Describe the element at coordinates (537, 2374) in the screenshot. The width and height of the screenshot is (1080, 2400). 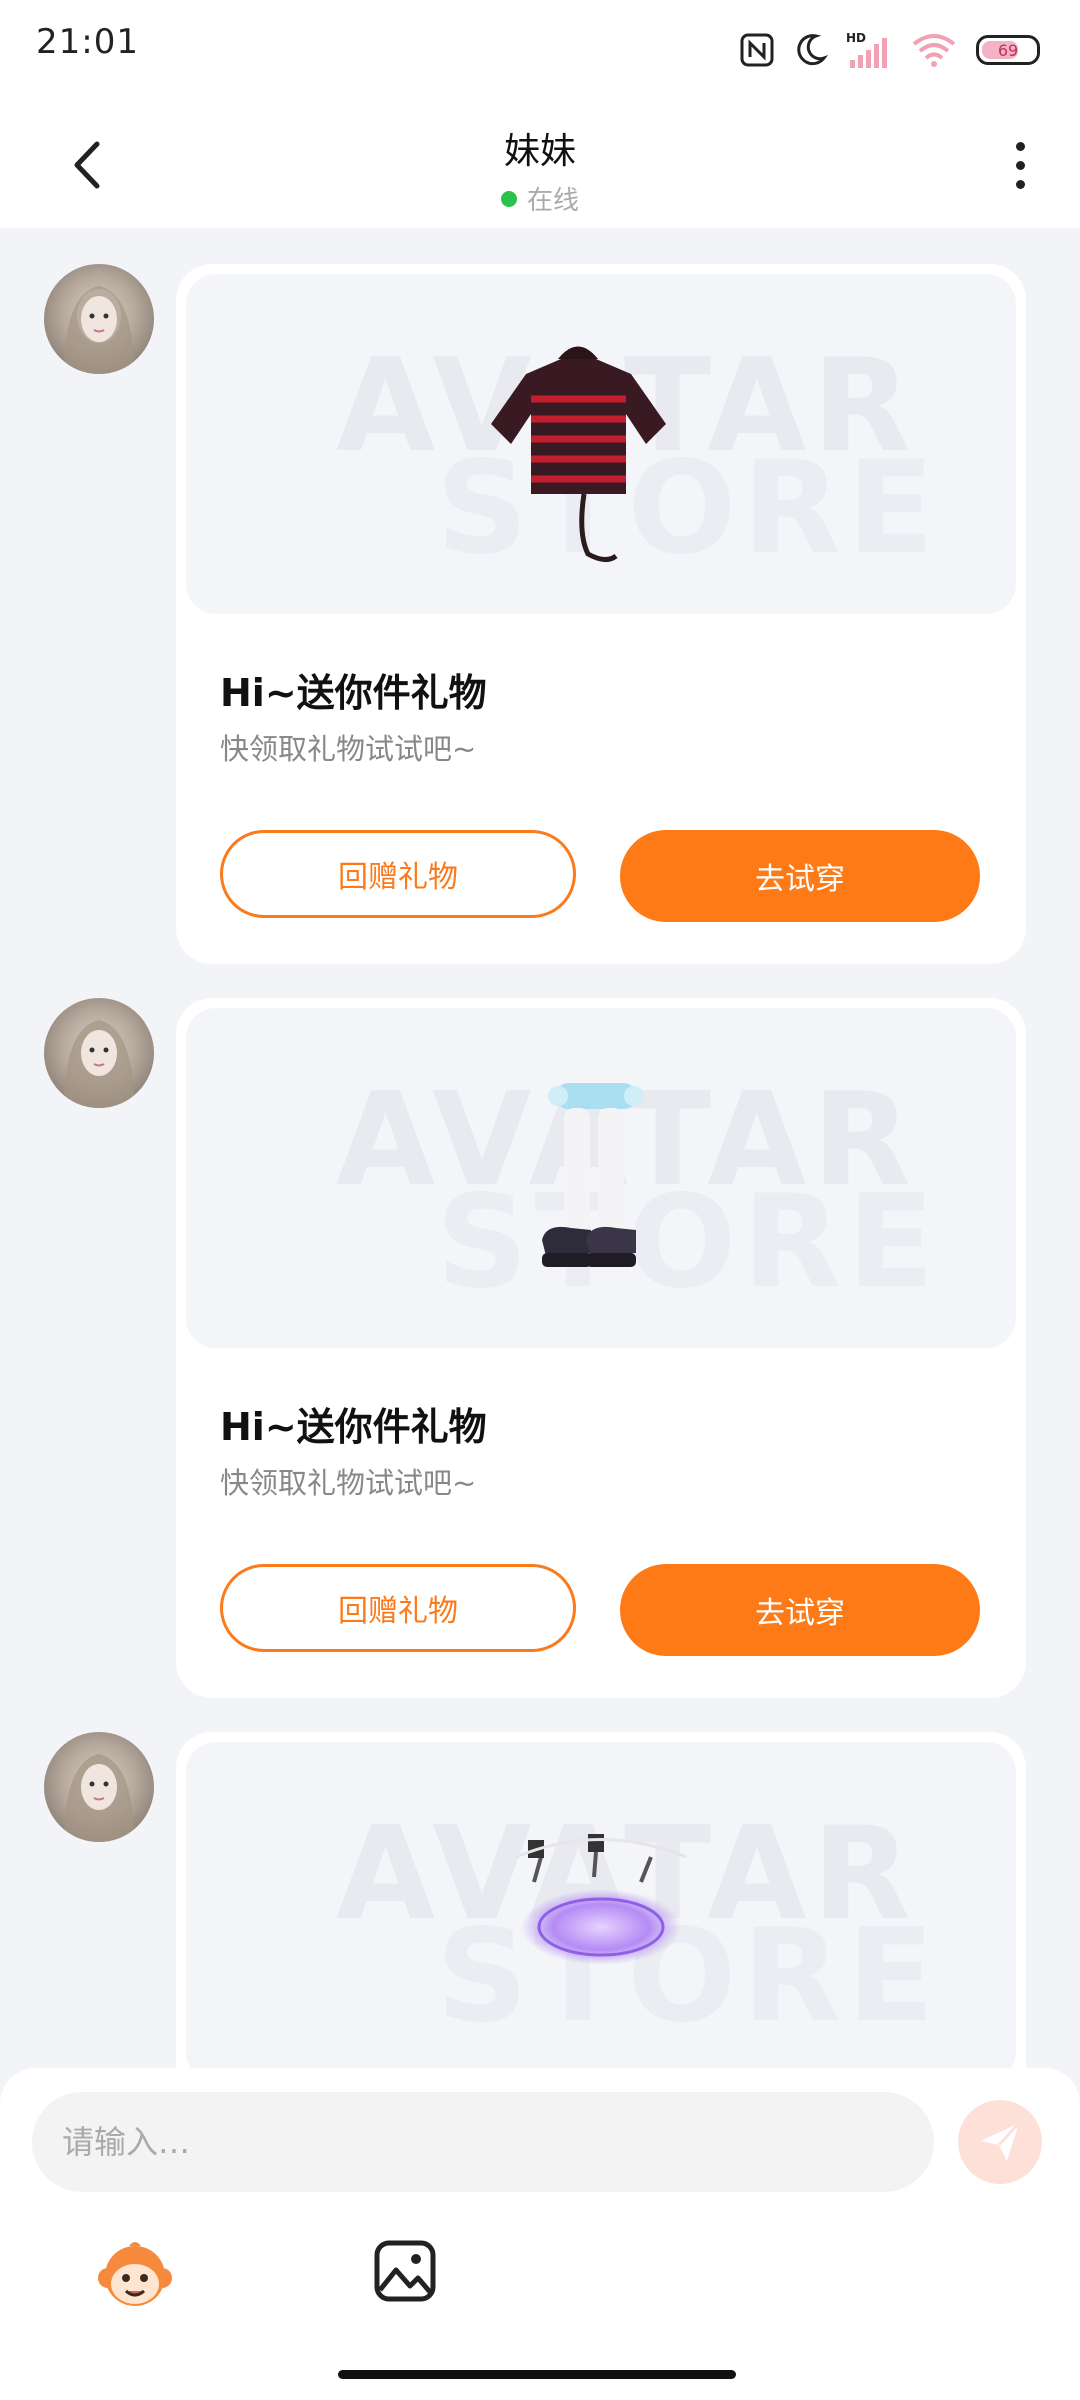
I see `home-indicator` at that location.